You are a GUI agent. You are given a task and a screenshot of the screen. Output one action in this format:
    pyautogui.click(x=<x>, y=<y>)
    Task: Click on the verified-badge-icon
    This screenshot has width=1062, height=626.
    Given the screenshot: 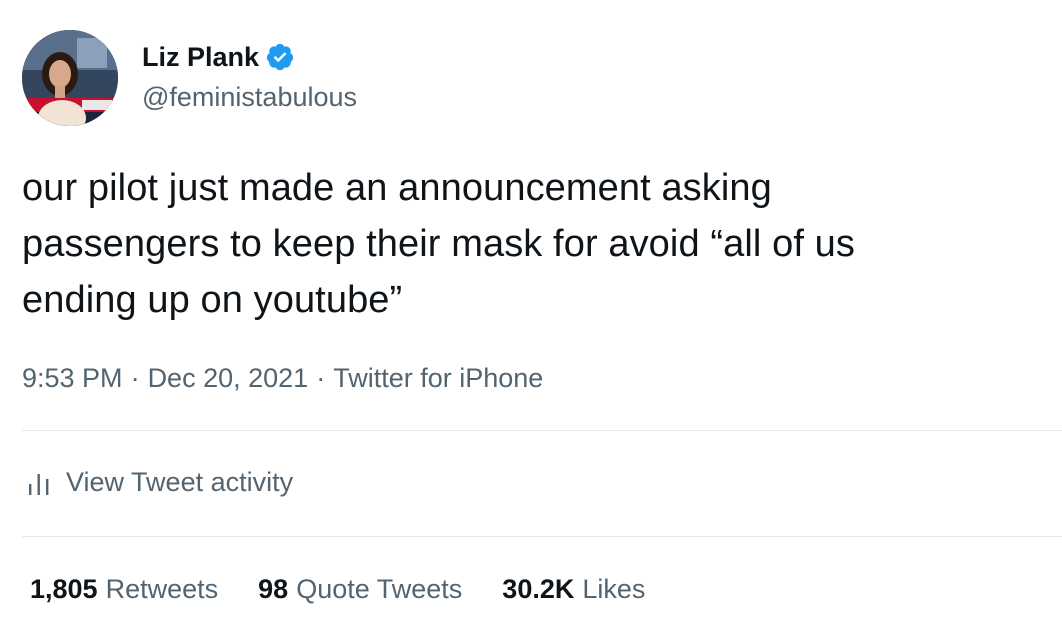 What is the action you would take?
    pyautogui.click(x=280, y=57)
    